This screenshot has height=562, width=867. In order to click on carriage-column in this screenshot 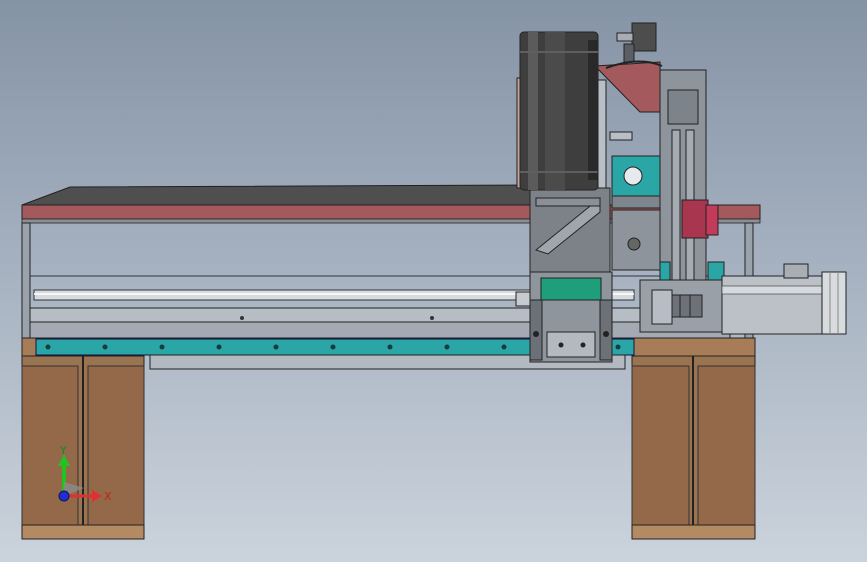, I will do `click(564, 275)`.